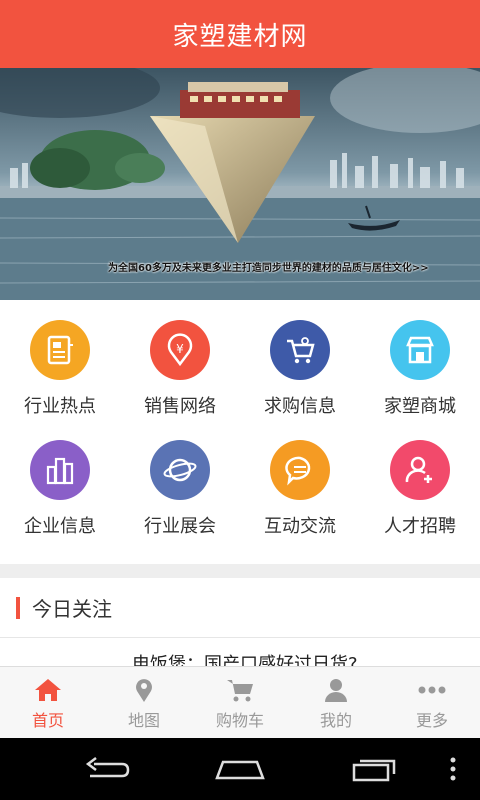 This screenshot has height=800, width=480. Describe the element at coordinates (144, 690) in the screenshot. I see `map-pin-icon` at that location.